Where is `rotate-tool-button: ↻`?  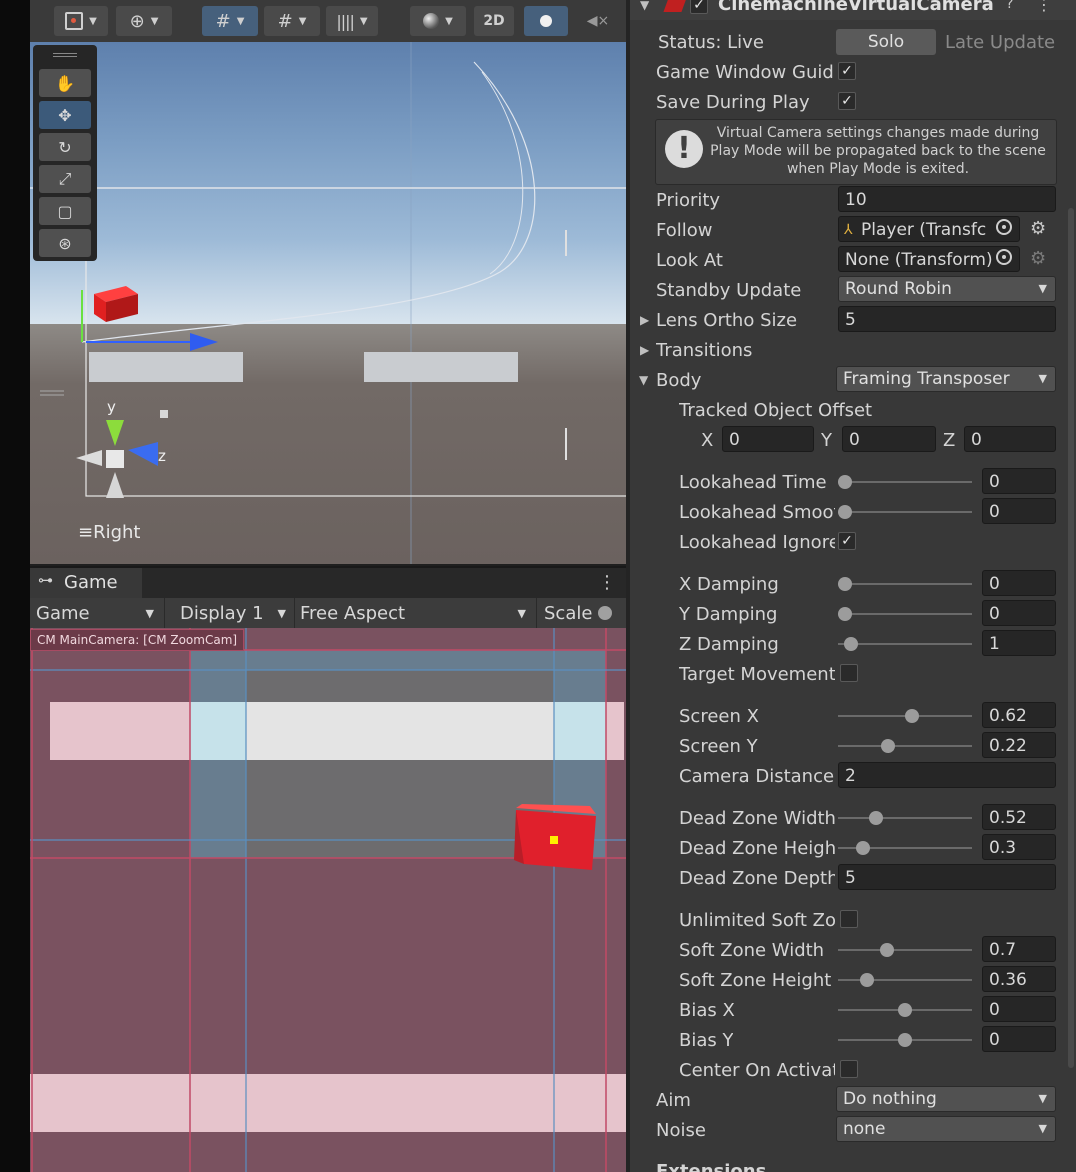 rotate-tool-button: ↻ is located at coordinates (65, 147).